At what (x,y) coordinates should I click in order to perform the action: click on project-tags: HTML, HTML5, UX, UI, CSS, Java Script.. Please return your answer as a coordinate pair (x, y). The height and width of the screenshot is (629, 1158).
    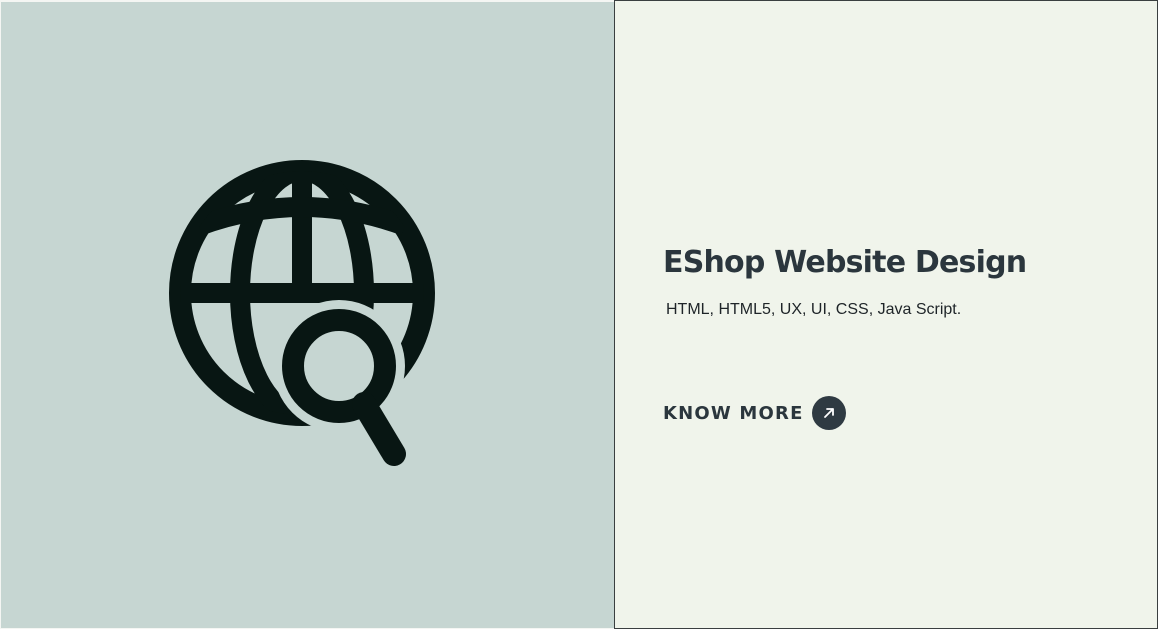
    Looking at the image, I should click on (814, 309).